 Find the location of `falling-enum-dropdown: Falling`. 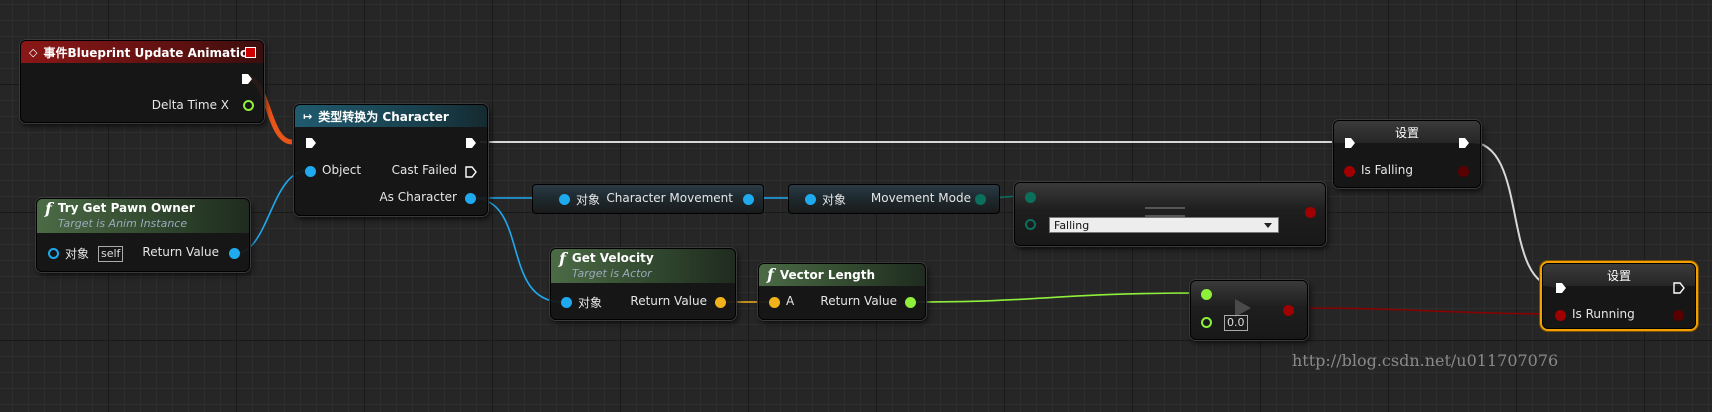

falling-enum-dropdown: Falling is located at coordinates (1164, 225).